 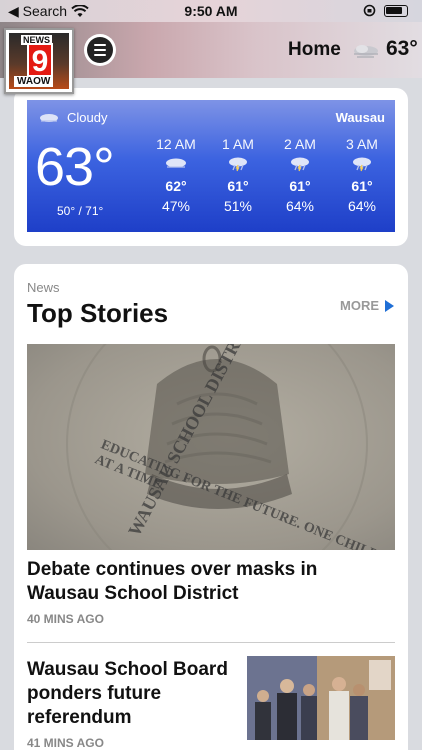 I want to click on current-temp: 63°, so click(x=75, y=167).